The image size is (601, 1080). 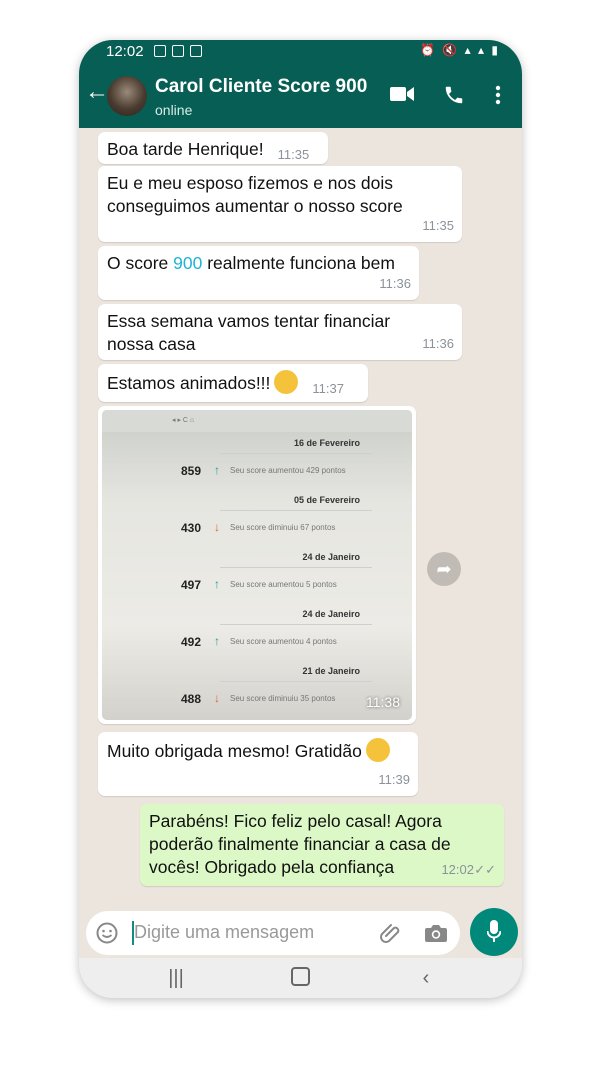 I want to click on home-icon, so click(x=300, y=978).